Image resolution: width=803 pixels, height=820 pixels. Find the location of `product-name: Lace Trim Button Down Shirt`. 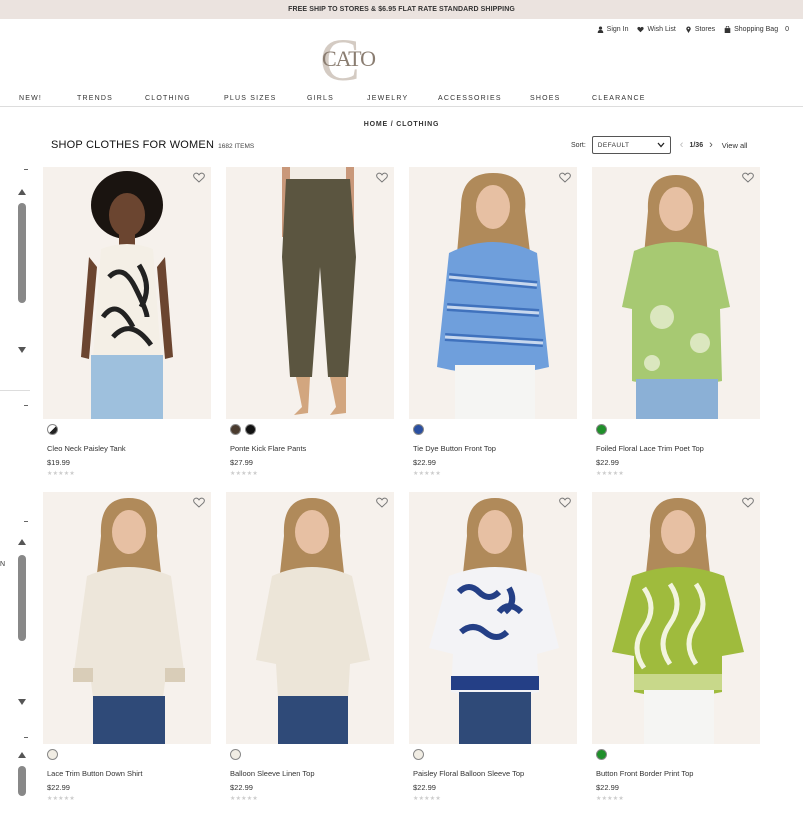

product-name: Lace Trim Button Down Shirt is located at coordinates (129, 773).